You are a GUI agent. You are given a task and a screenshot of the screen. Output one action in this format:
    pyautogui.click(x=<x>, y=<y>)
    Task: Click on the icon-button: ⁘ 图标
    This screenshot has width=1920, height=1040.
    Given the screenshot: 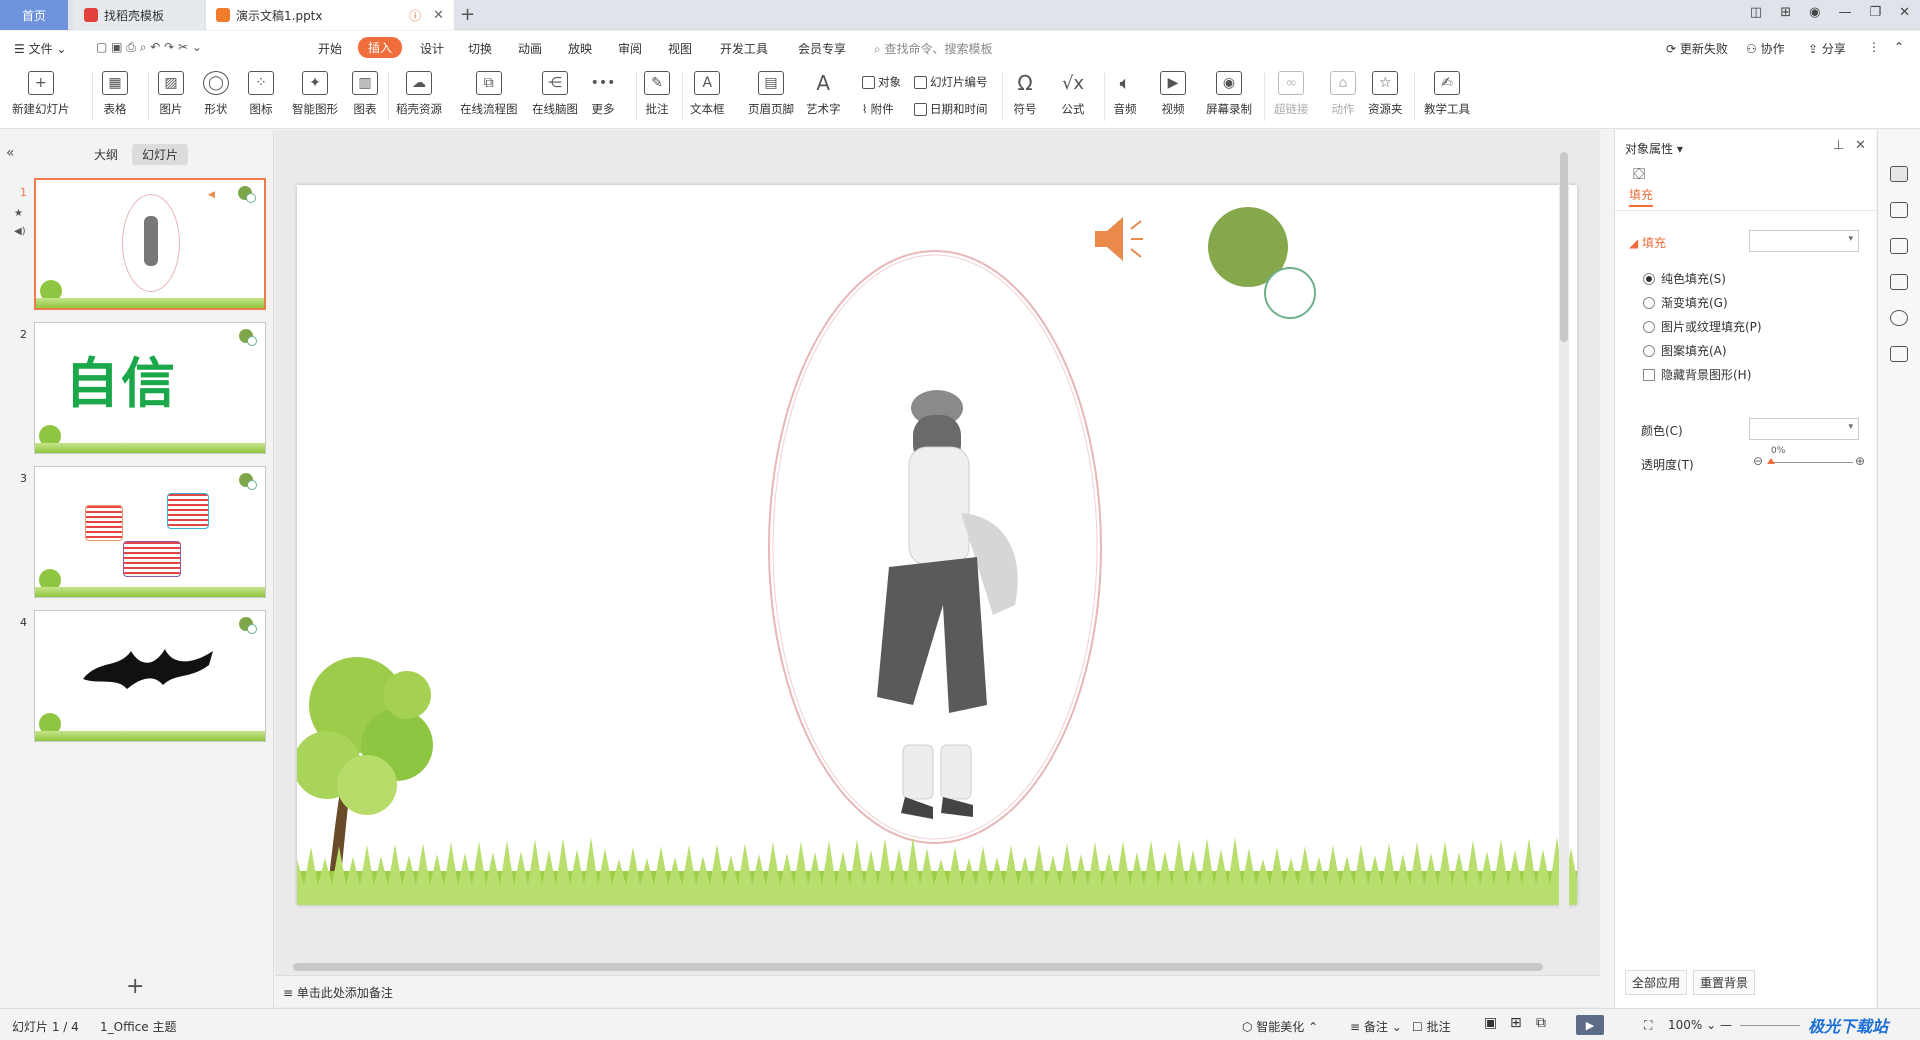 What is the action you would take?
    pyautogui.click(x=261, y=94)
    